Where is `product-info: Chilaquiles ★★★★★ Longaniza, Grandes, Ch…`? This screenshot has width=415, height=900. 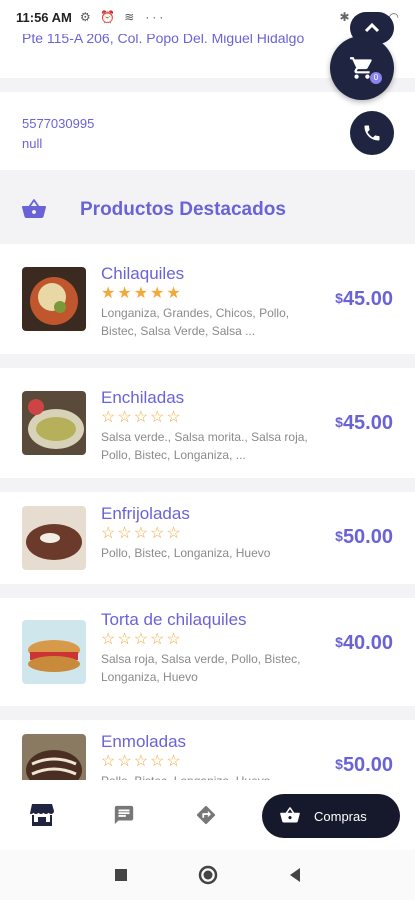
product-info: Chilaquiles ★★★★★ Longaniza, Grandes, Ch… is located at coordinates (206, 302).